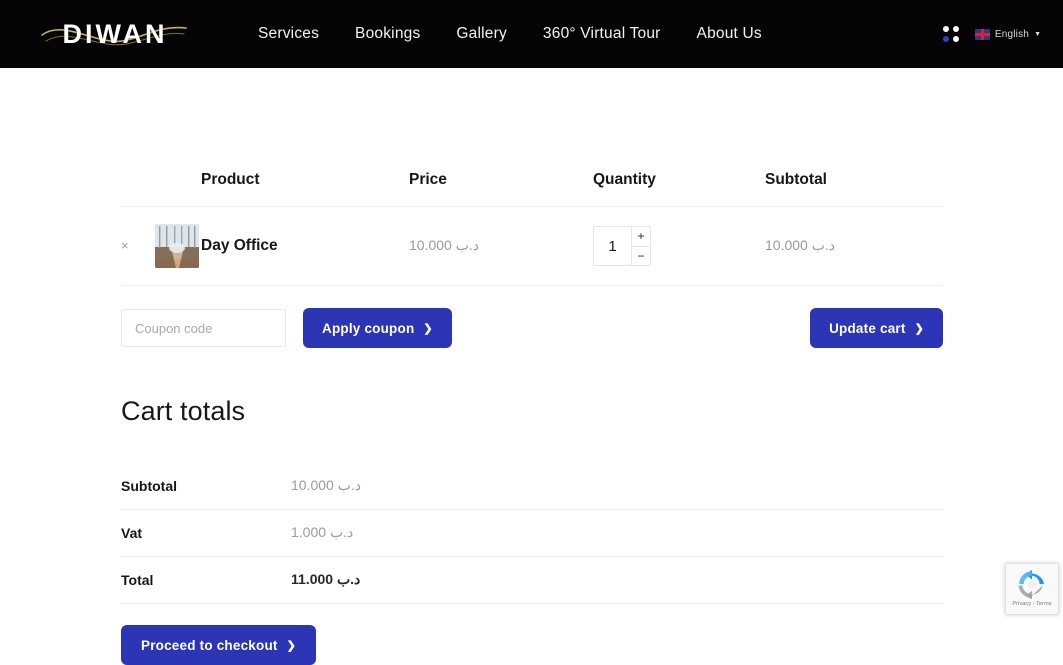 Image resolution: width=1063 pixels, height=665 pixels. I want to click on cell-remove: ×, so click(138, 246).